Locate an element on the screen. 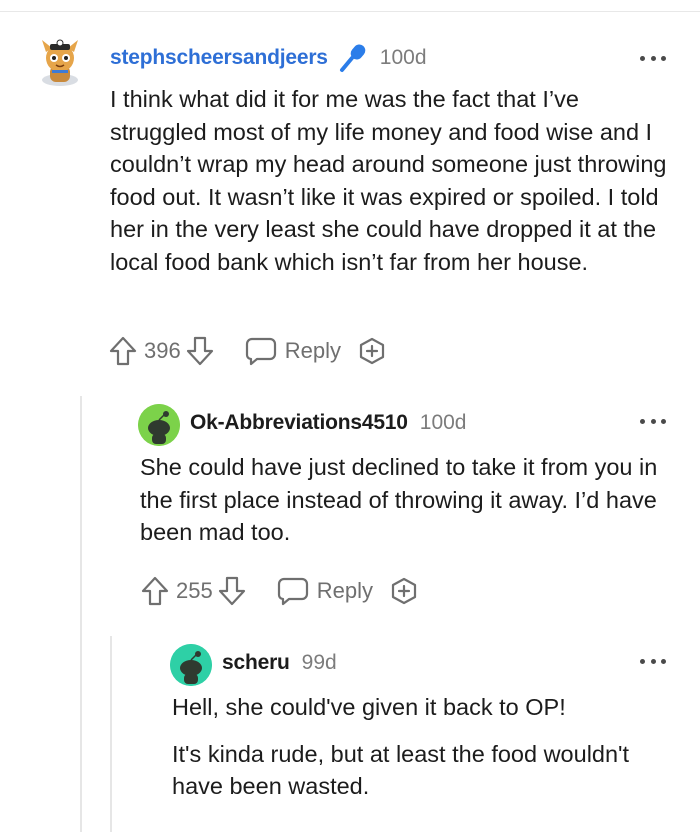 The height and width of the screenshot is (832, 700). username-link: scheru is located at coordinates (256, 663).